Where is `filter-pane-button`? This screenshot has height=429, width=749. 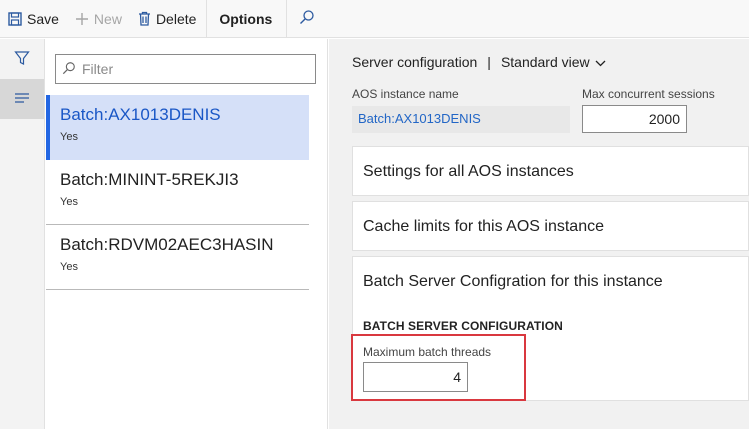 filter-pane-button is located at coordinates (22, 59).